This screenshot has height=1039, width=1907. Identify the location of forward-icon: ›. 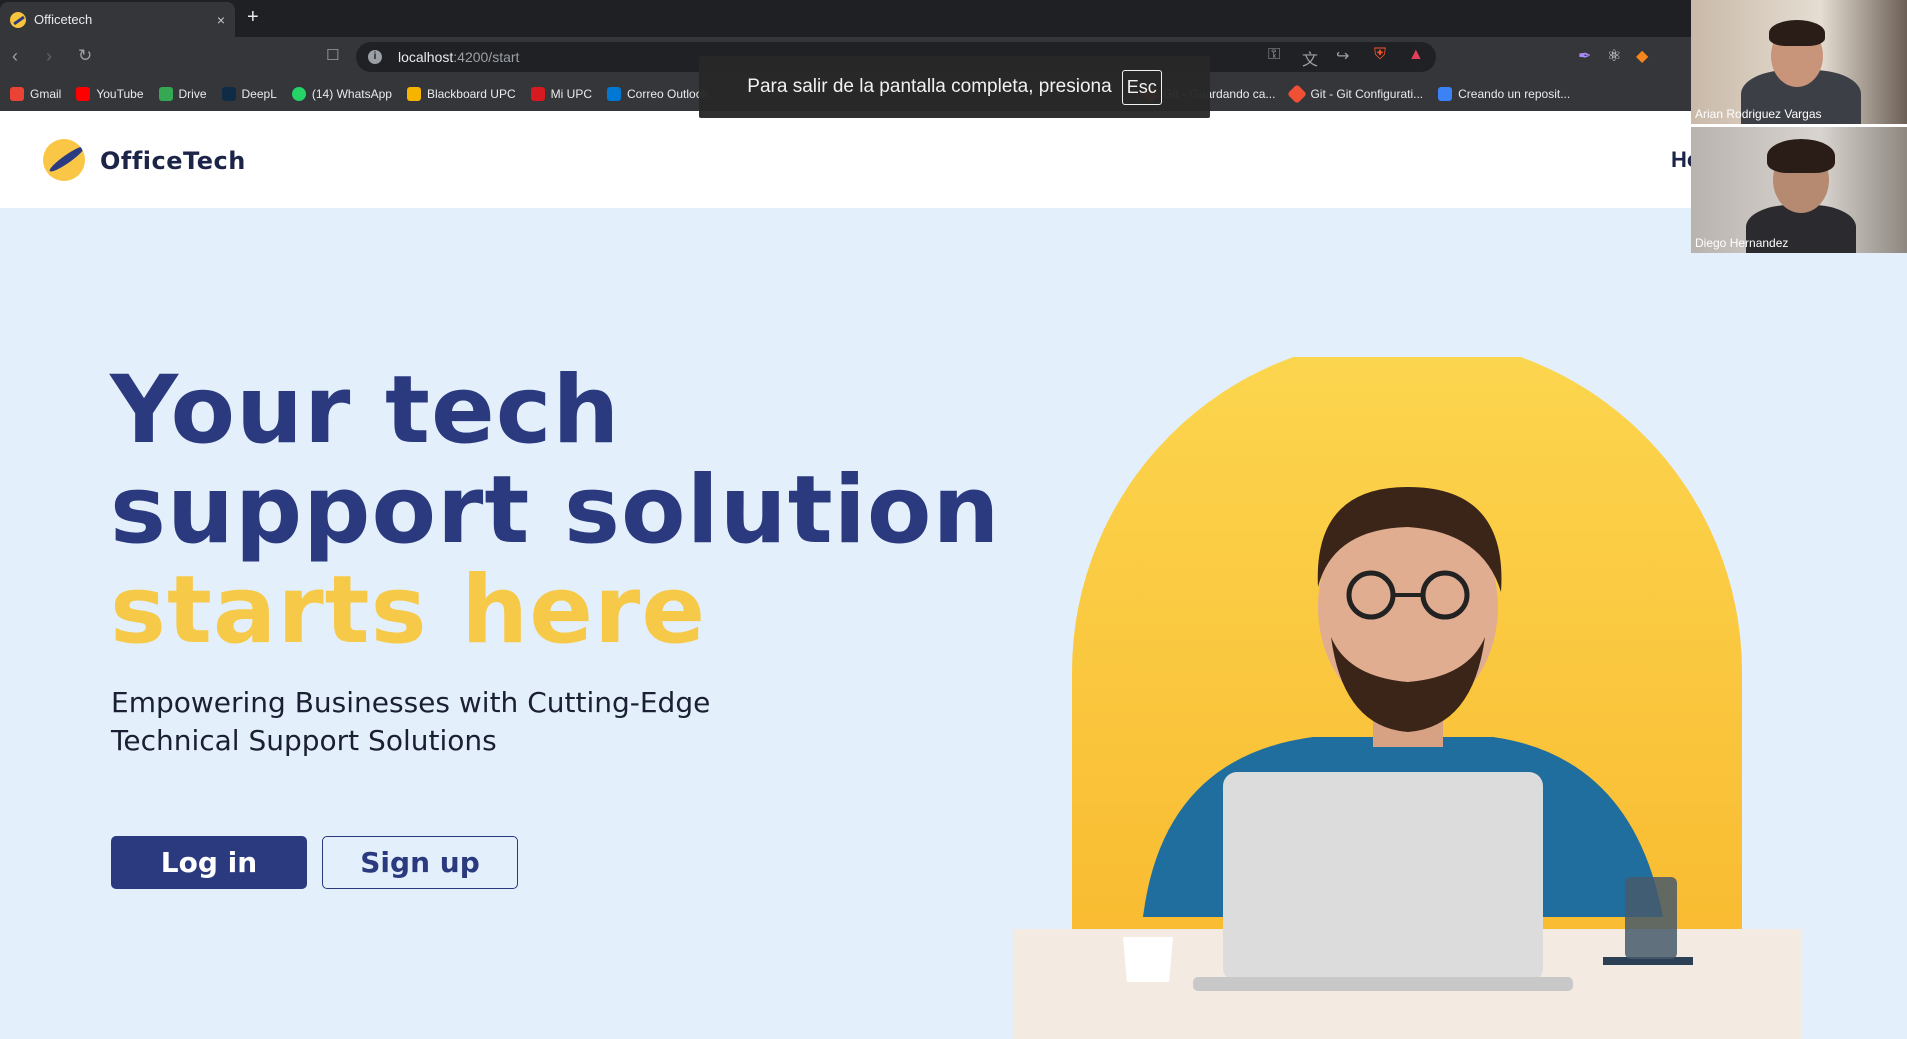
(49, 56).